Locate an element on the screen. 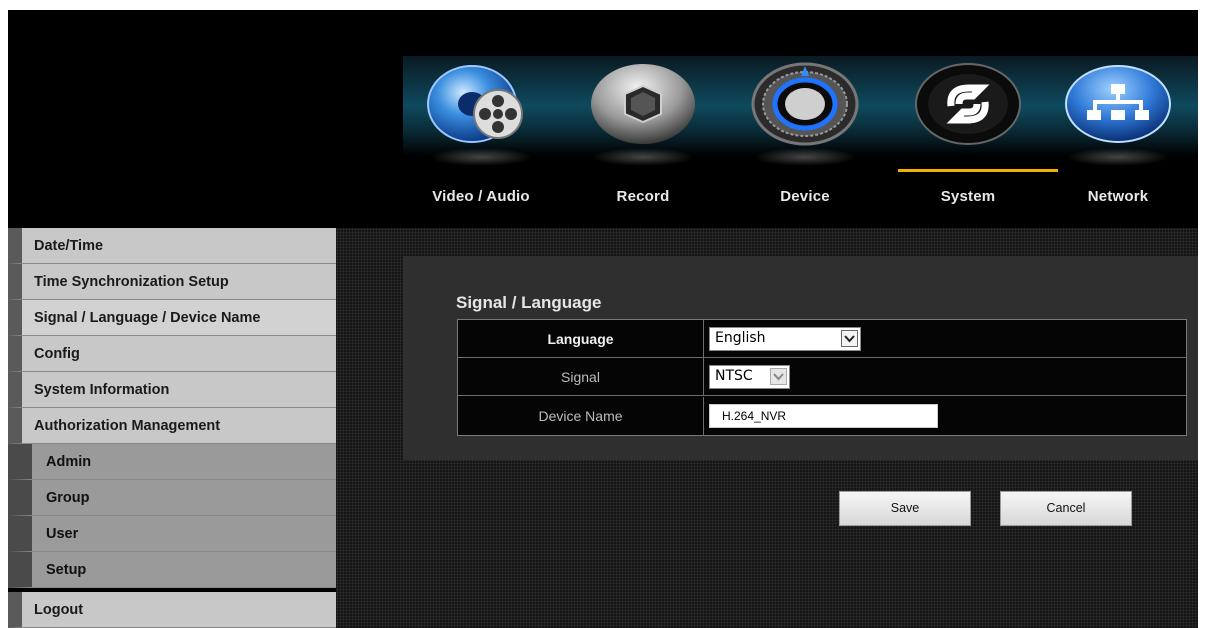 This screenshot has height=628, width=1206. signal-select: NTSC is located at coordinates (749, 377).